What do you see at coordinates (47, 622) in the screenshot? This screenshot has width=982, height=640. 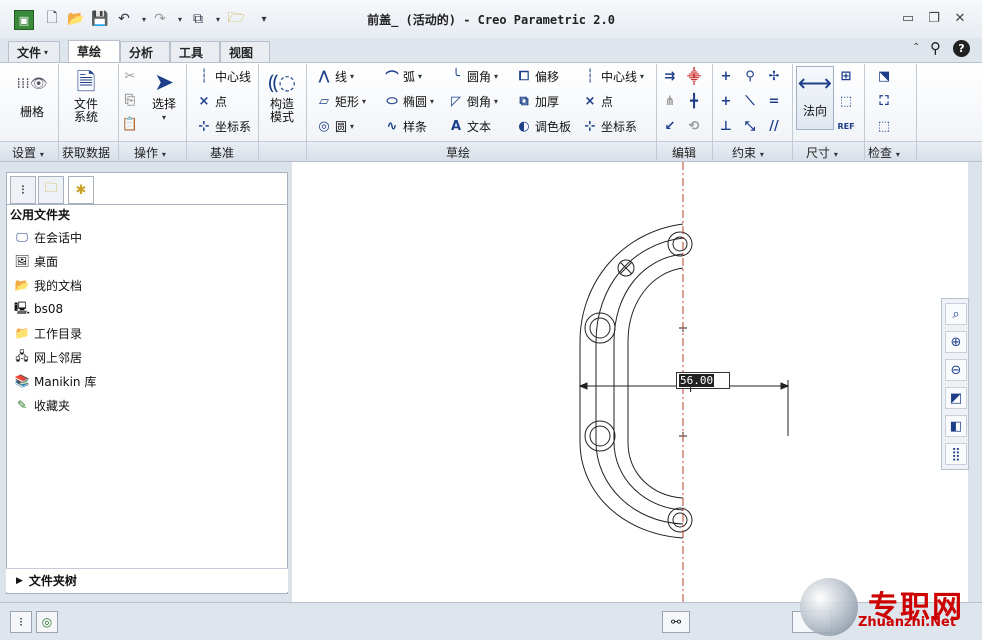 I see `browser-toggle-icon: ◎` at bounding box center [47, 622].